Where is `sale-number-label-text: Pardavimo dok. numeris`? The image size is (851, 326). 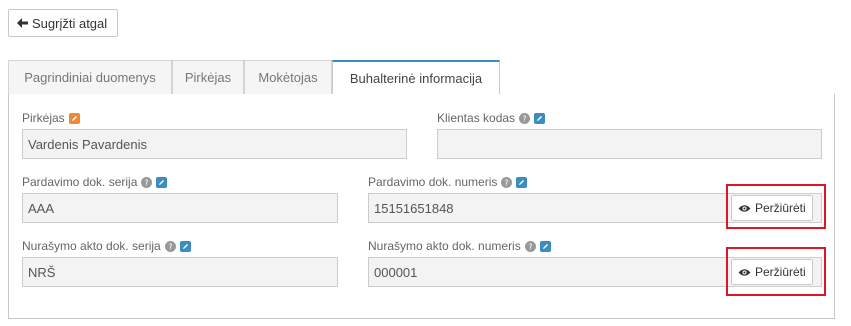 sale-number-label-text: Pardavimo dok. numeris is located at coordinates (433, 182).